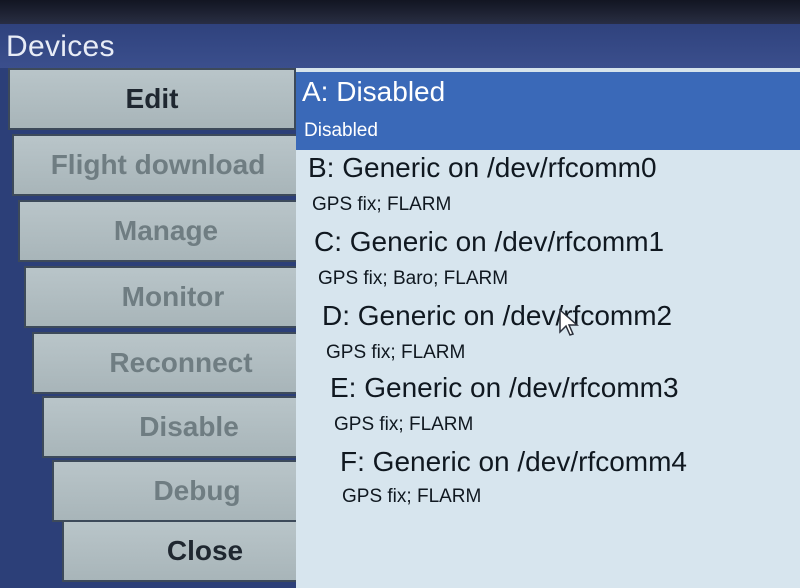 This screenshot has width=800, height=588. I want to click on edit-button-label: Edit, so click(152, 98).